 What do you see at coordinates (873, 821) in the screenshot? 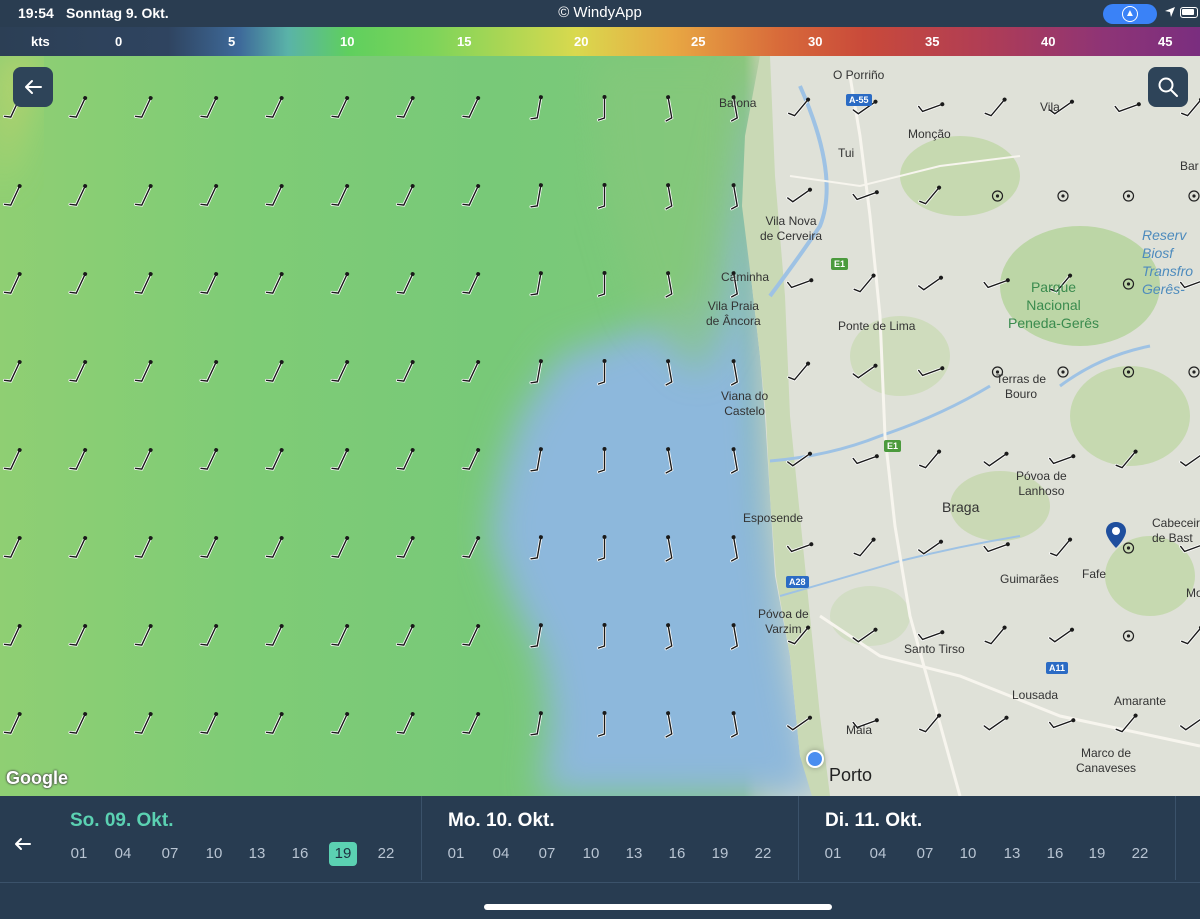
I see `day-title: Di. 11. Okt.` at bounding box center [873, 821].